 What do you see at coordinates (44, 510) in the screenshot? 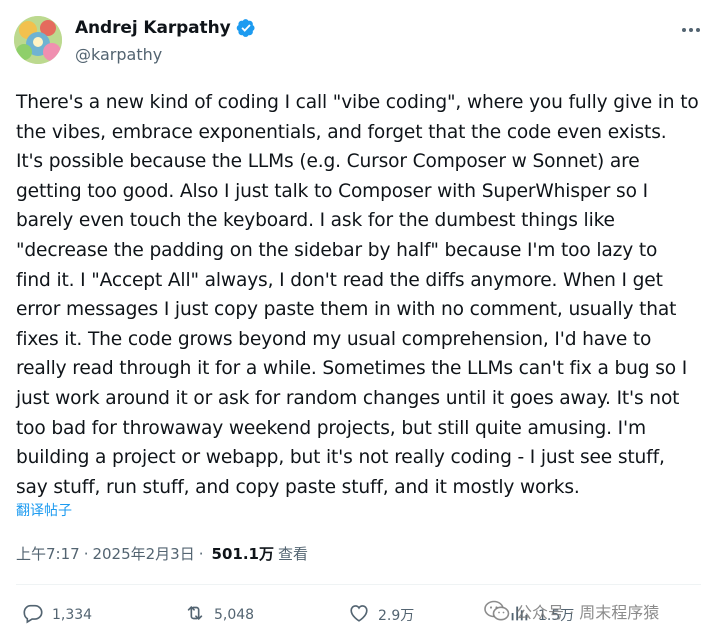
I see `translate-post-link: 翻译帖子` at bounding box center [44, 510].